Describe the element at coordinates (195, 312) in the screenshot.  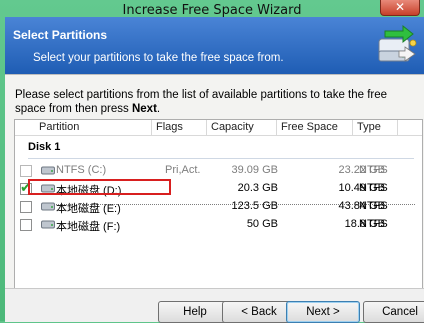
I see `help-button: Help` at that location.